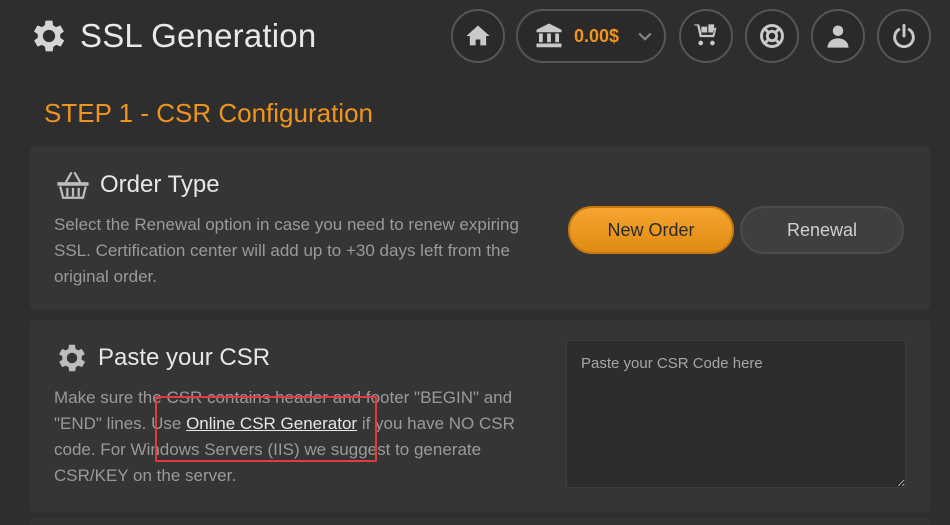  I want to click on lifebuoy-icon, so click(772, 36).